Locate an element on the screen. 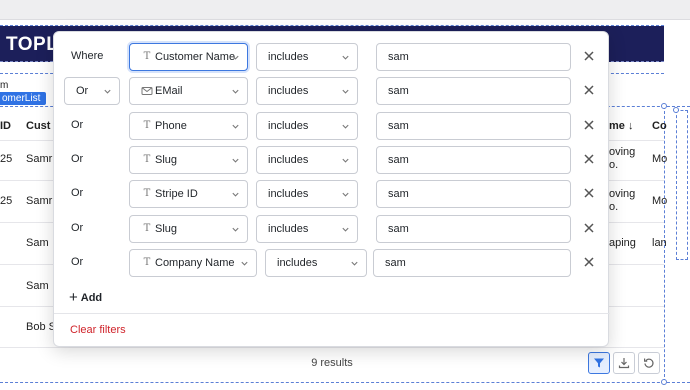  refresh-icon is located at coordinates (649, 363).